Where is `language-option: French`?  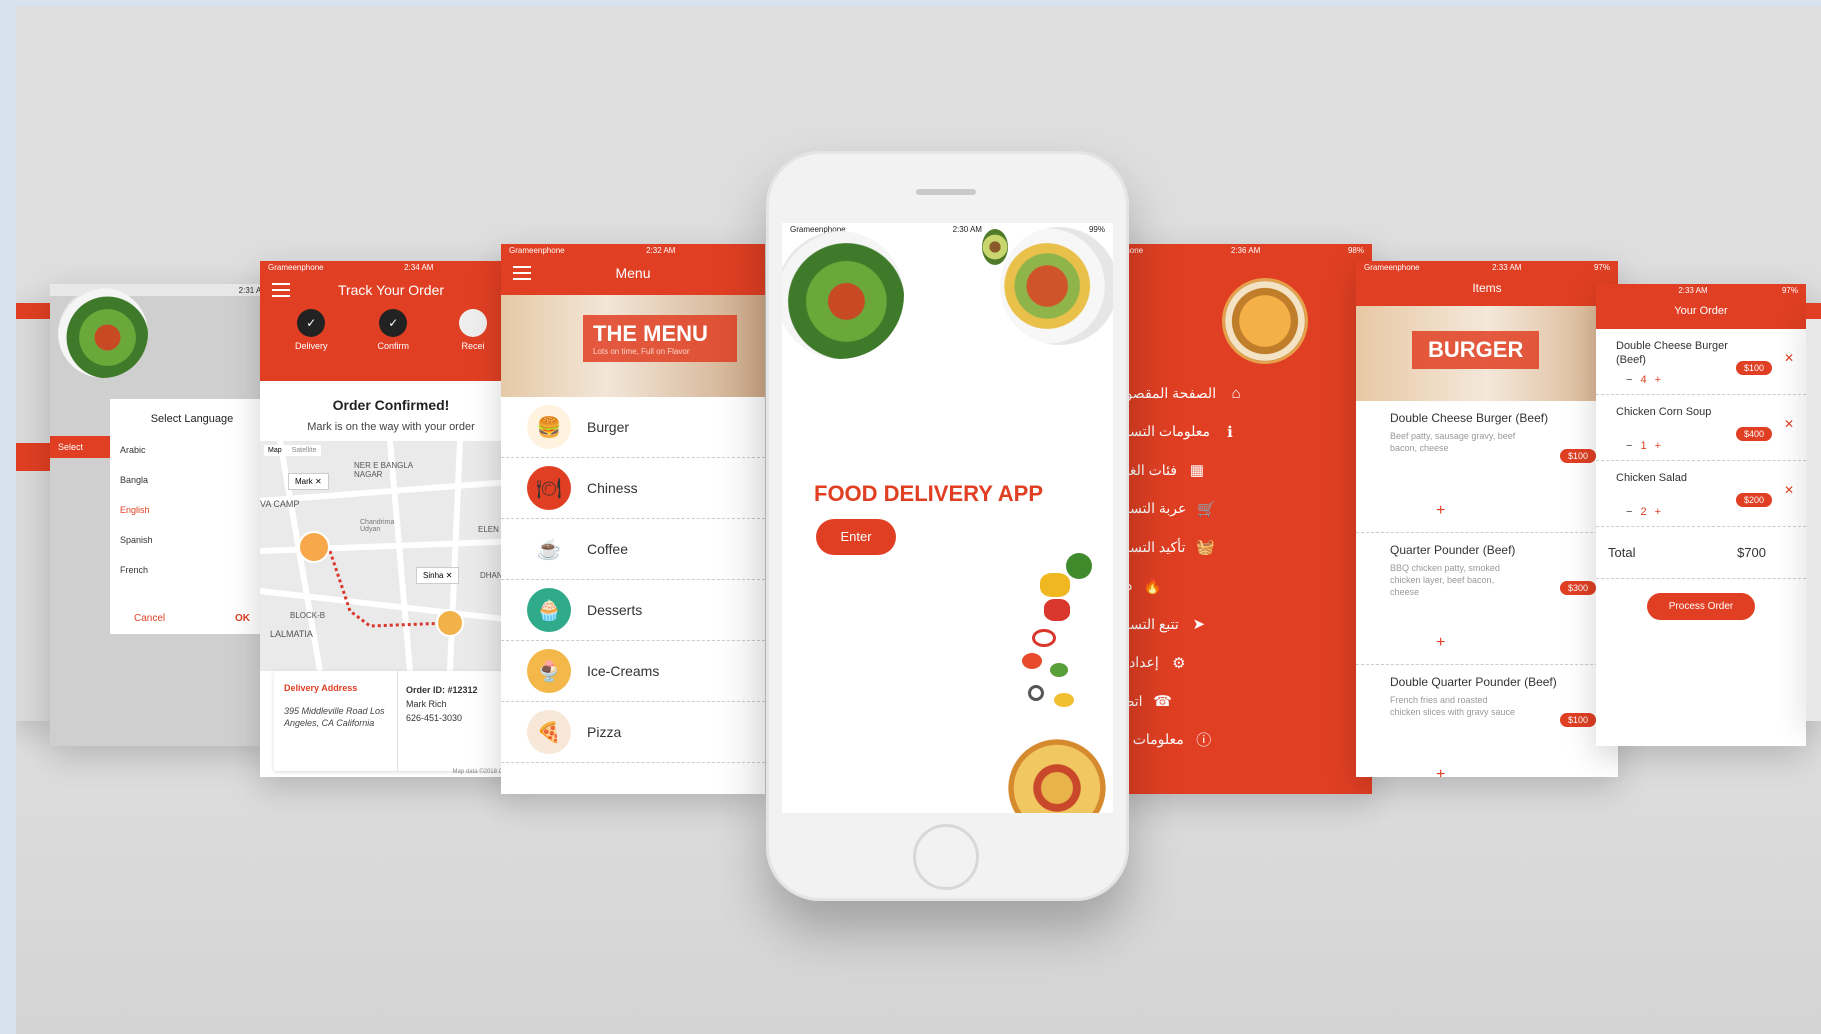 language-option: French is located at coordinates (192, 570).